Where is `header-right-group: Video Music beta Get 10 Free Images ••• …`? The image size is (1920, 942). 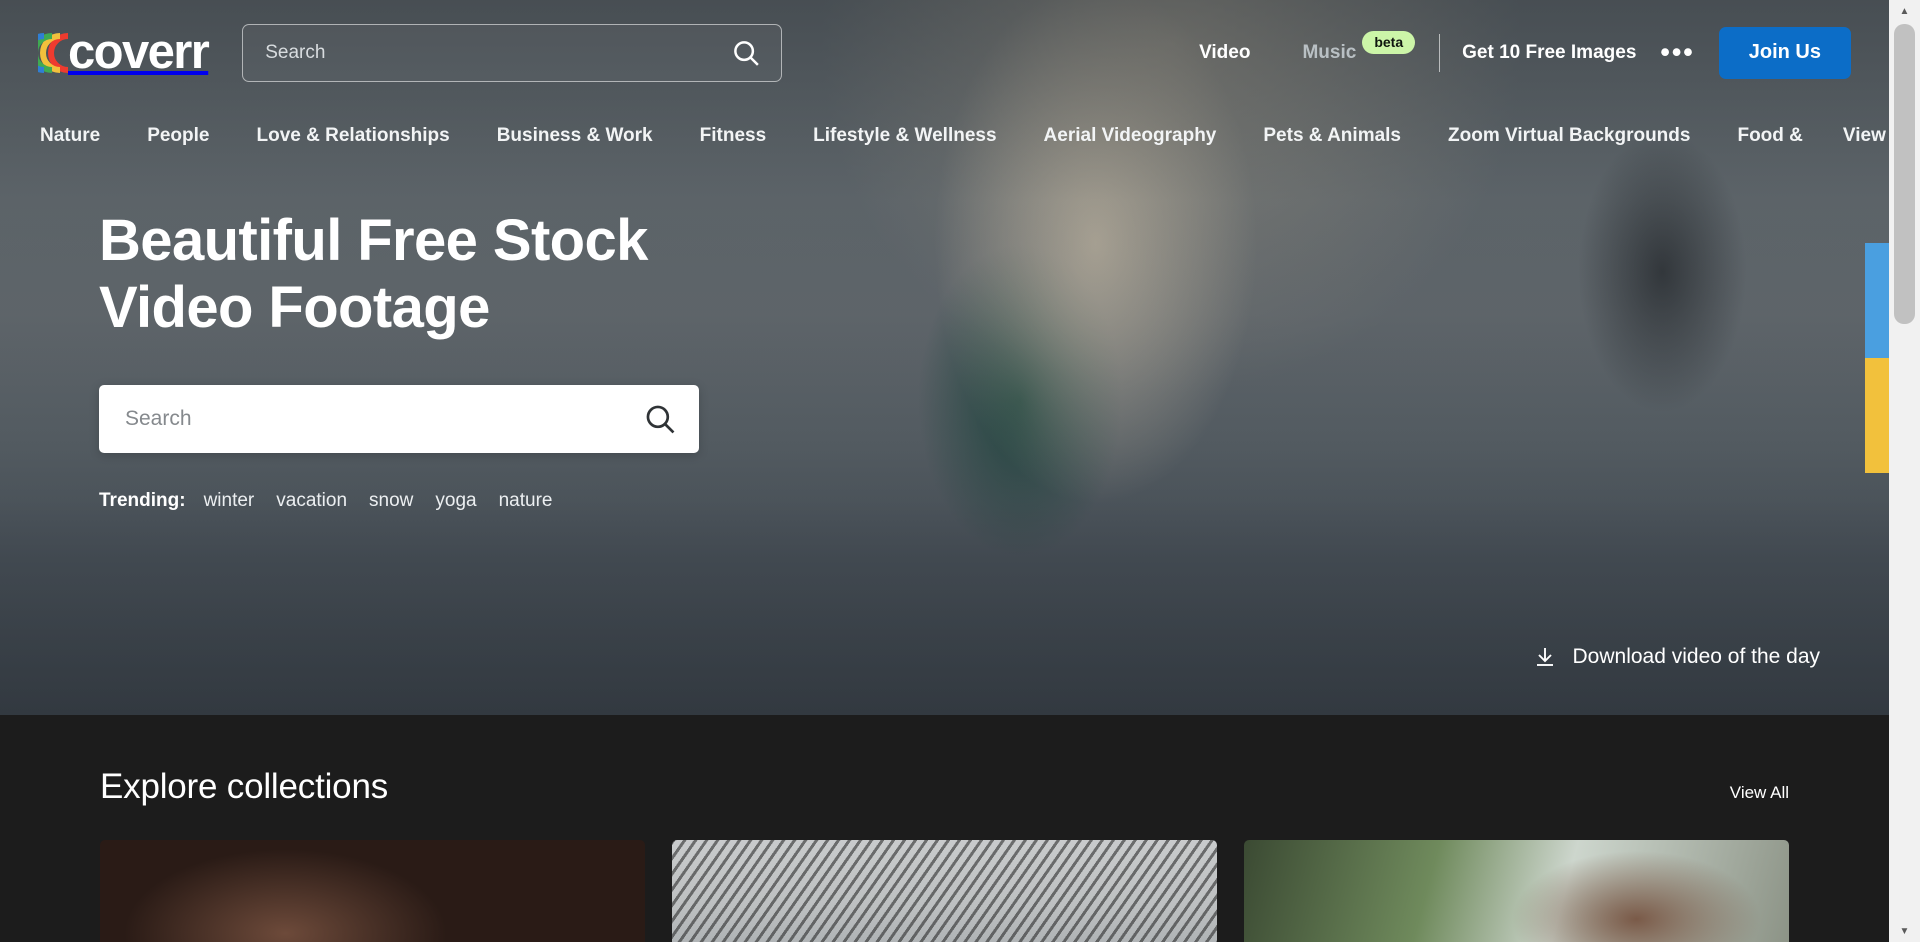 header-right-group: Video Music beta Get 10 Free Images ••• … is located at coordinates (1512, 52).